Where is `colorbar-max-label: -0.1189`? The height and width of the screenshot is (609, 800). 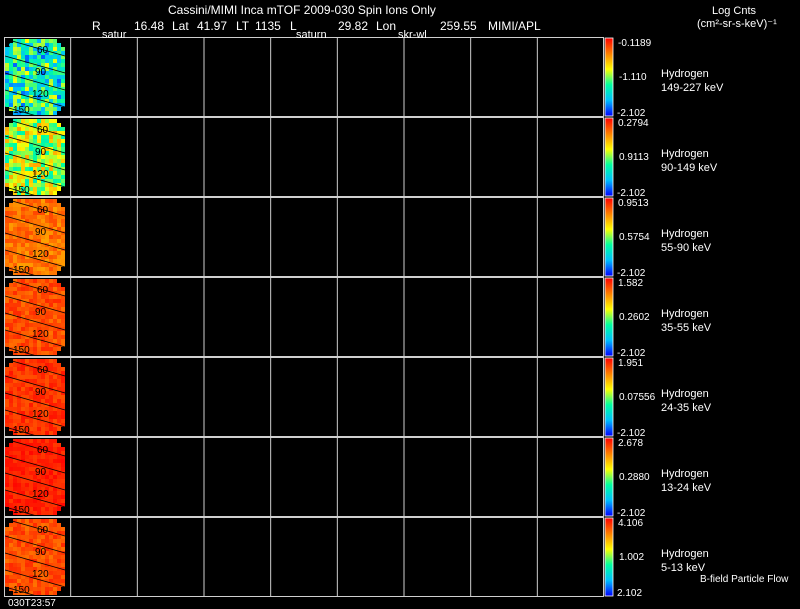 colorbar-max-label: -0.1189 is located at coordinates (635, 43).